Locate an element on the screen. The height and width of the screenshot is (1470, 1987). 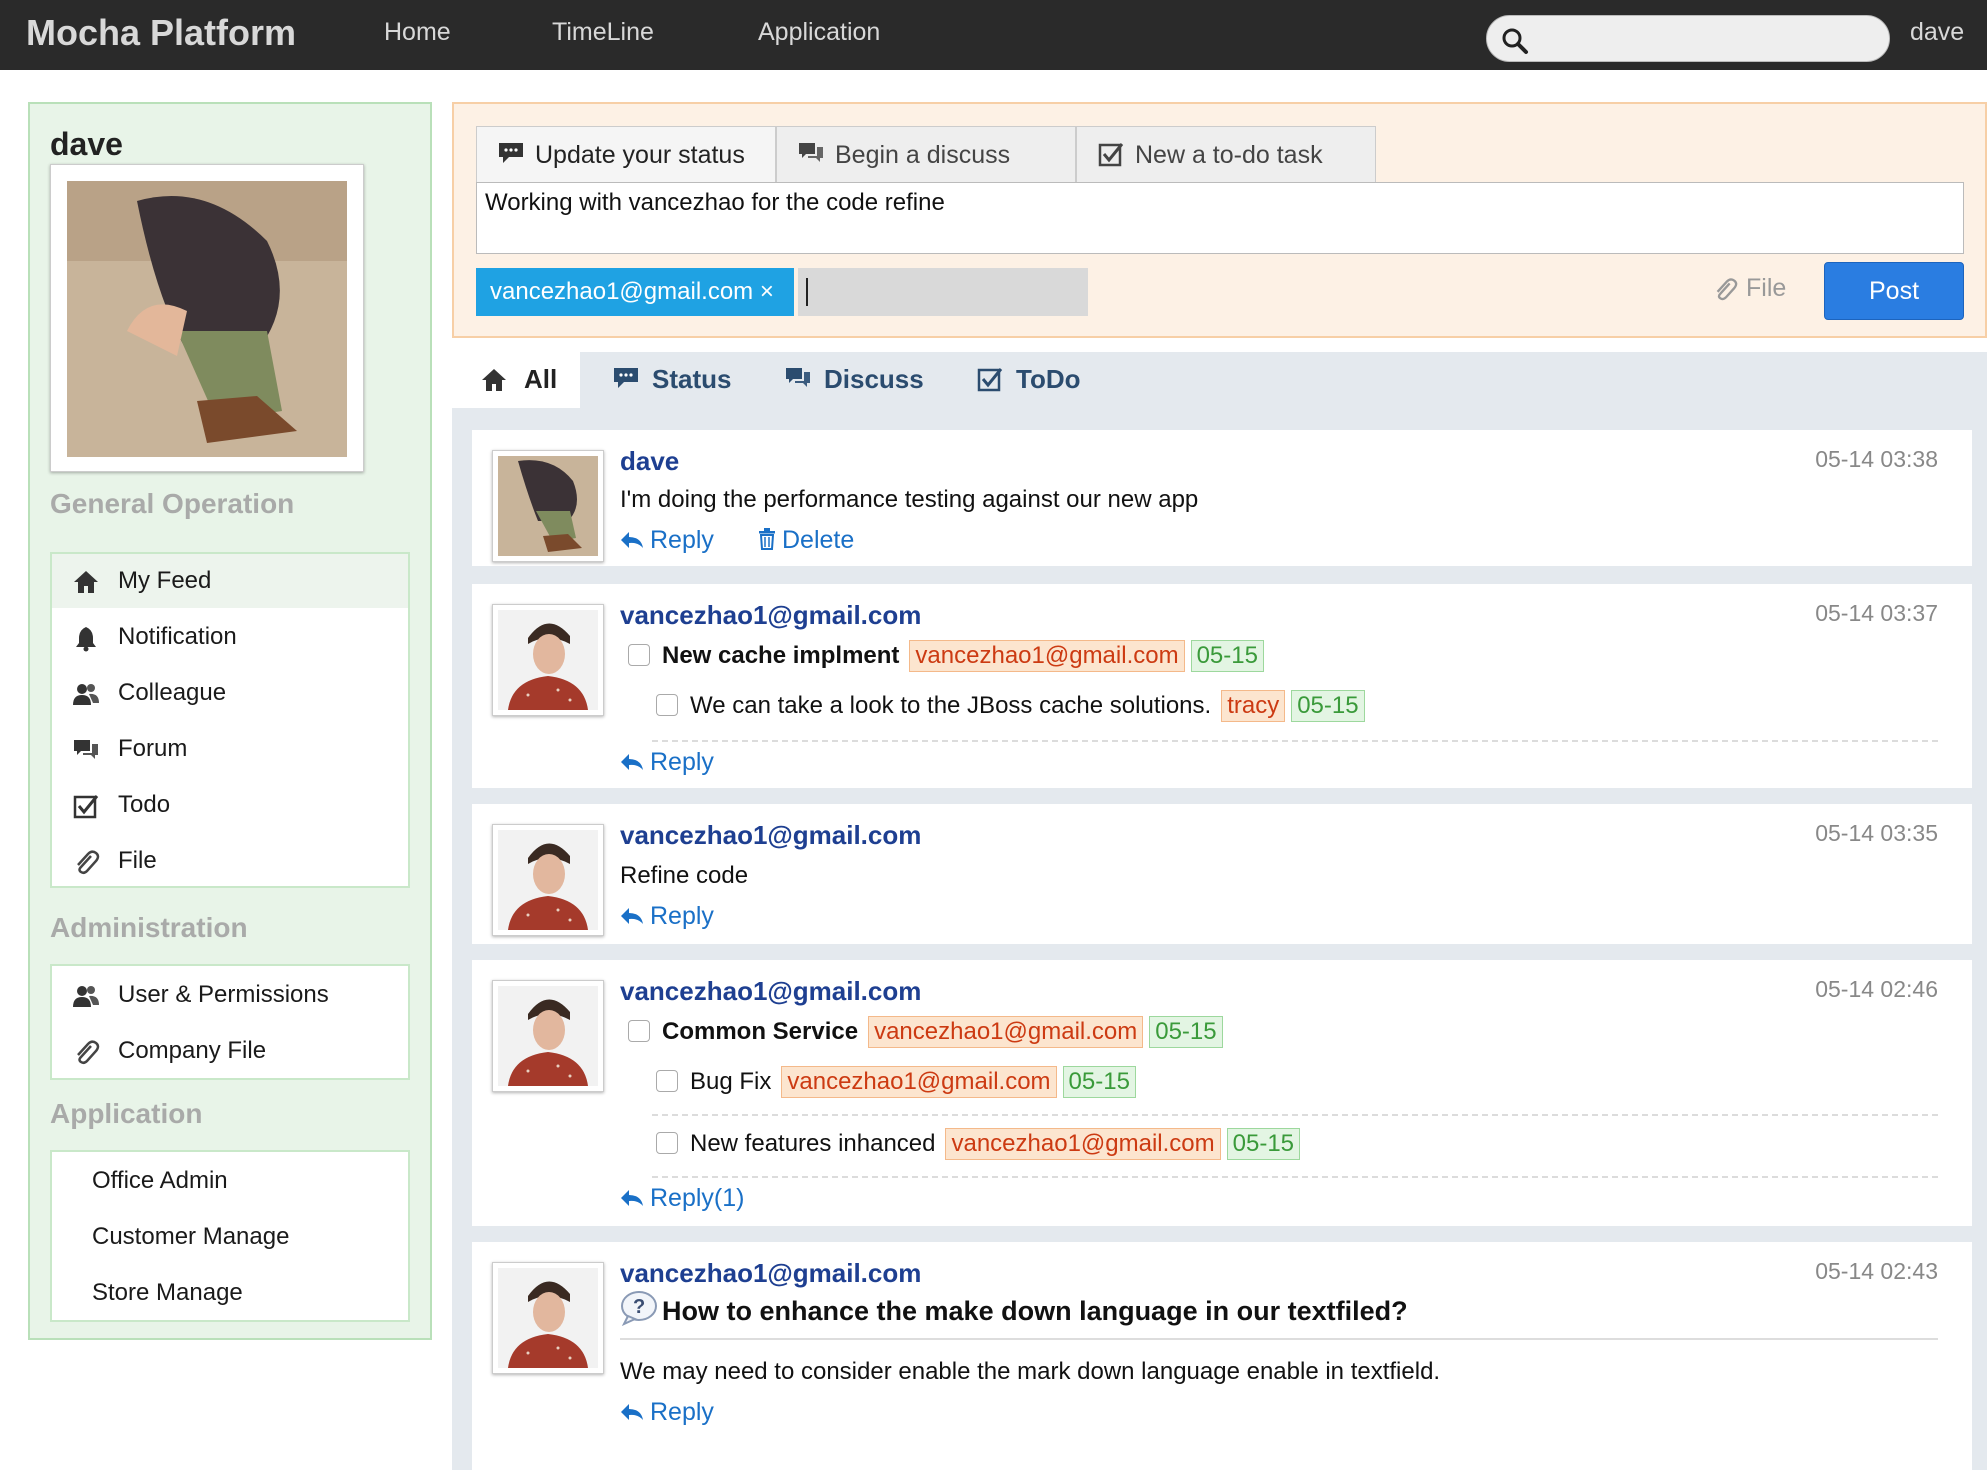
profile-name: dave is located at coordinates (86, 144).